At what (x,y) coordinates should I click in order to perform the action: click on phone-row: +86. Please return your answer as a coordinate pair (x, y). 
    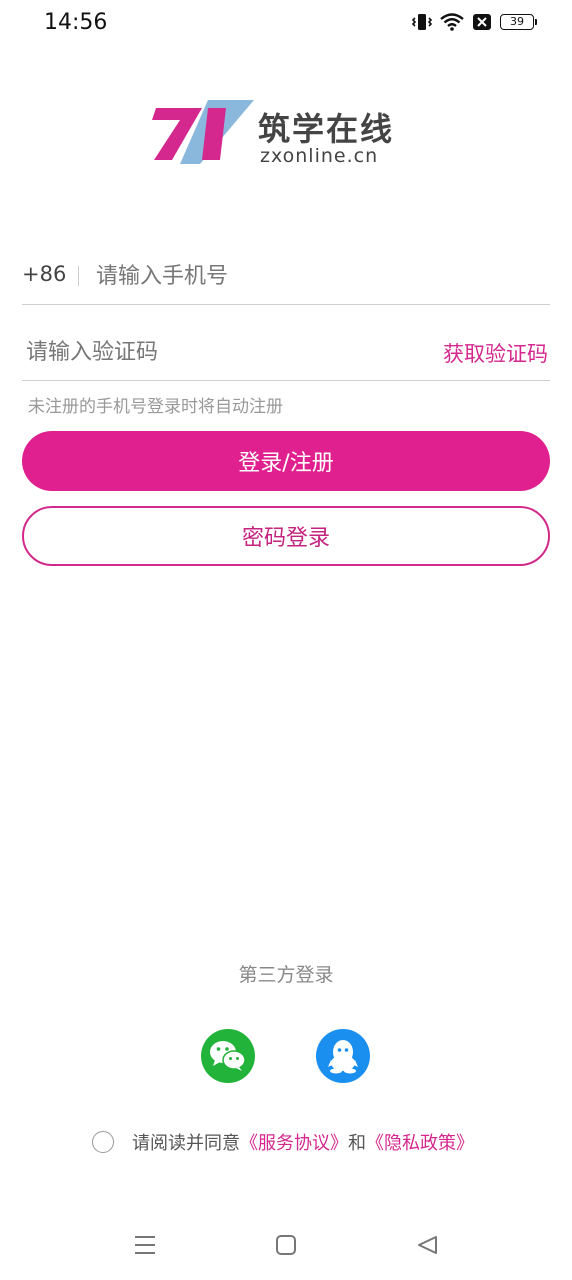
    Looking at the image, I should click on (286, 277).